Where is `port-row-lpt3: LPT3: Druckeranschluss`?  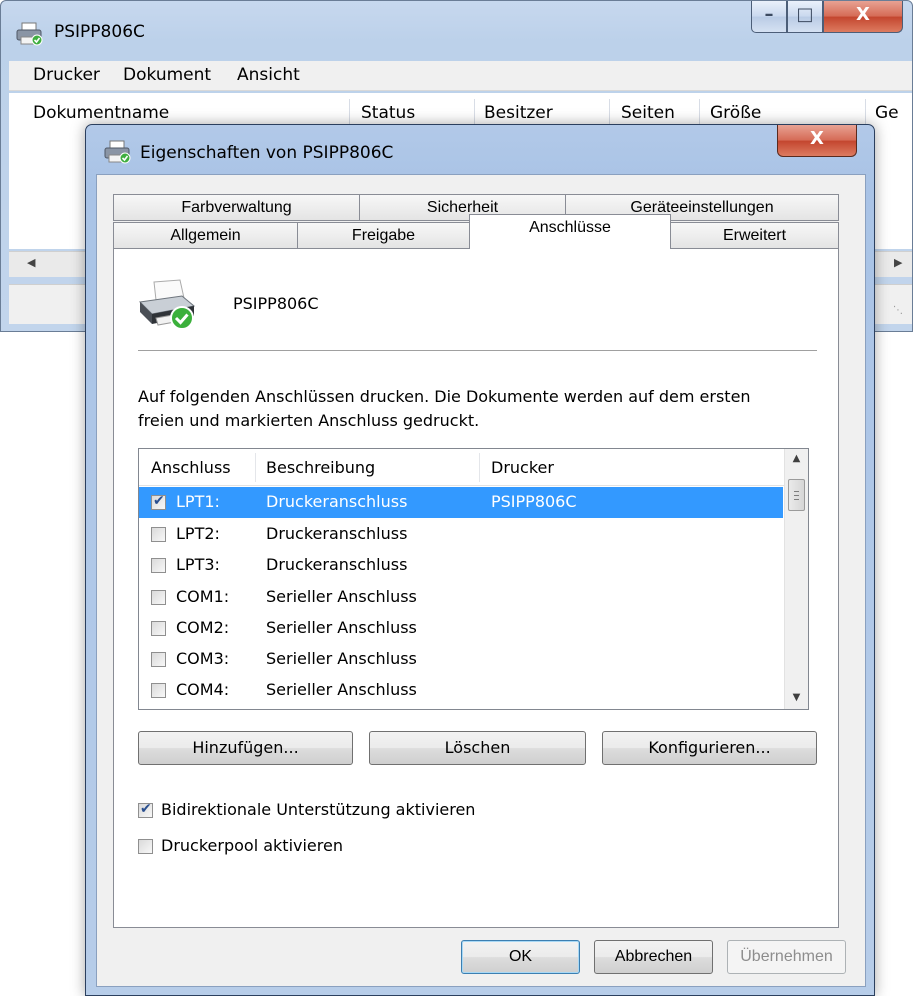
port-row-lpt3: LPT3: Druckeranschluss is located at coordinates (461, 565).